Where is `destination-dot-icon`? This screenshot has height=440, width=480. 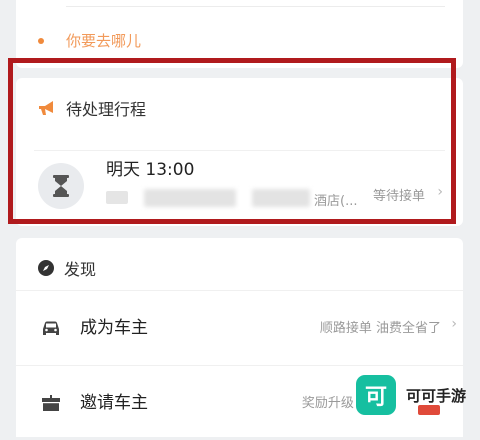
destination-dot-icon is located at coordinates (41, 41).